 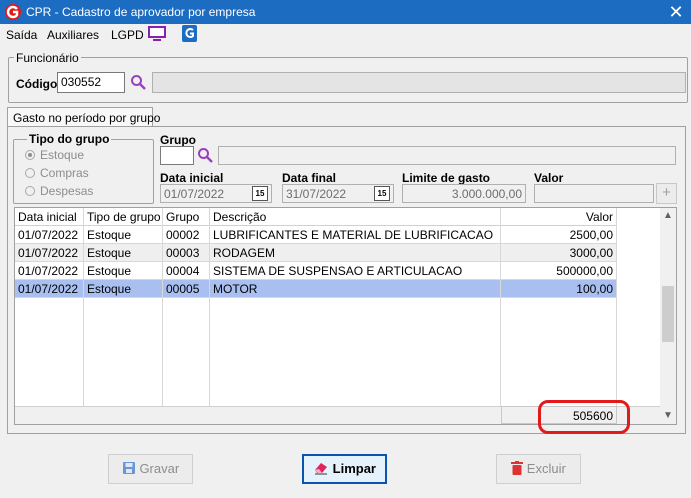 What do you see at coordinates (205, 155) in the screenshot?
I see `grupo-search-icon` at bounding box center [205, 155].